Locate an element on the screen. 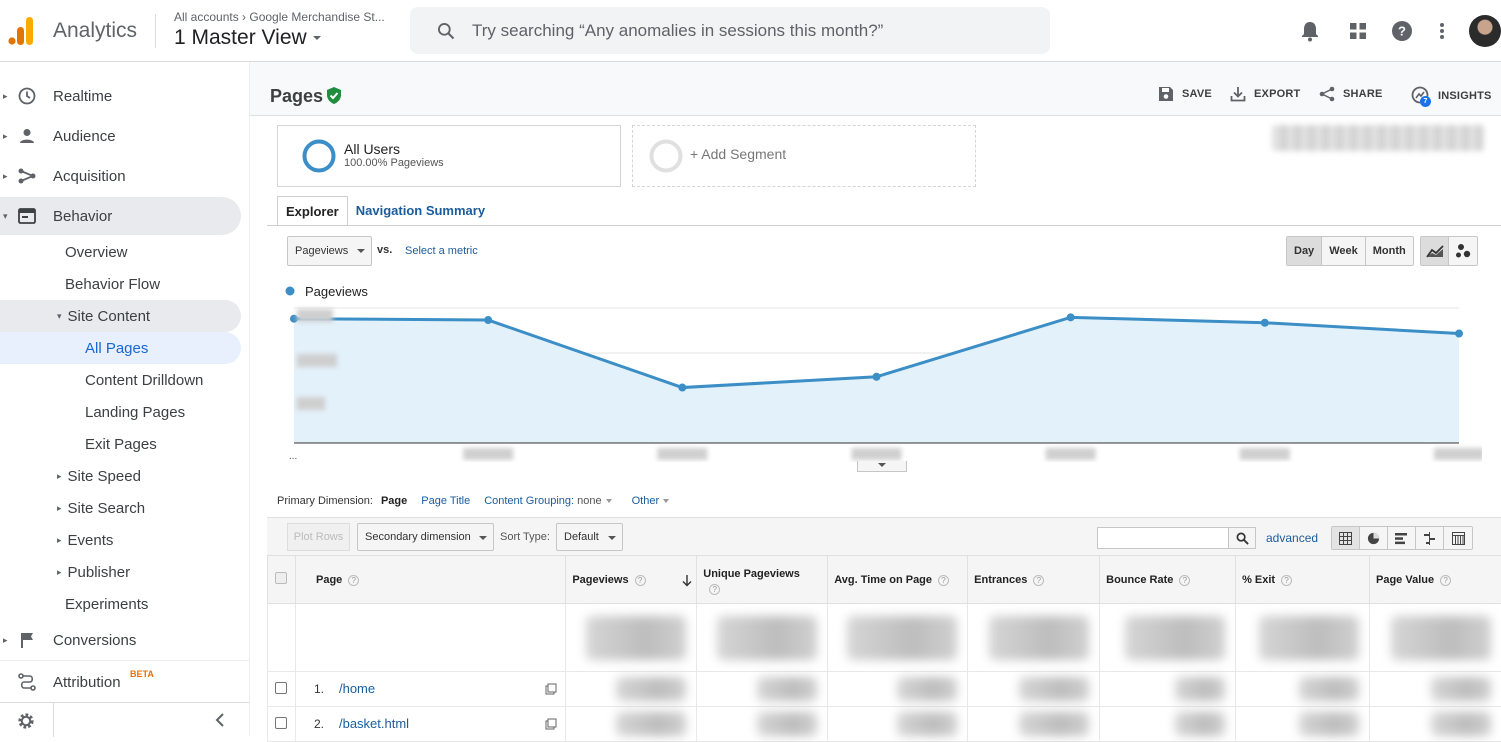  view-selector: 1 Master View is located at coordinates (248, 38).